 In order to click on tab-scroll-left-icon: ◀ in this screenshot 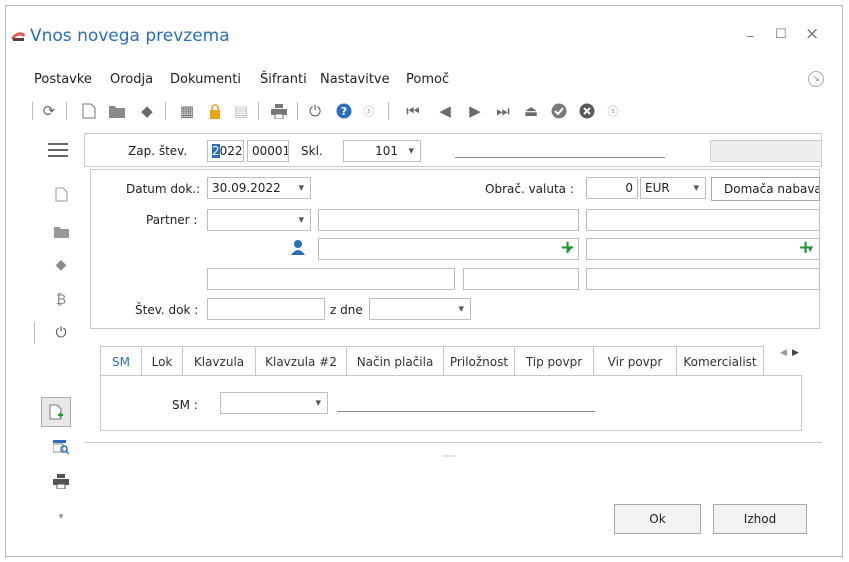, I will do `click(783, 353)`.